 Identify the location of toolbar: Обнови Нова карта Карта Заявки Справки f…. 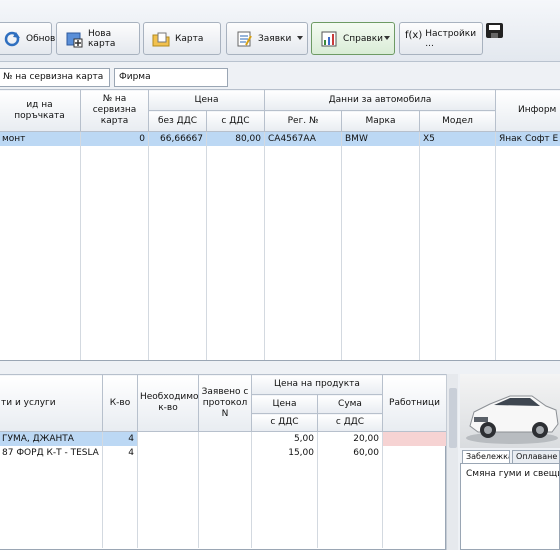
(280, 31).